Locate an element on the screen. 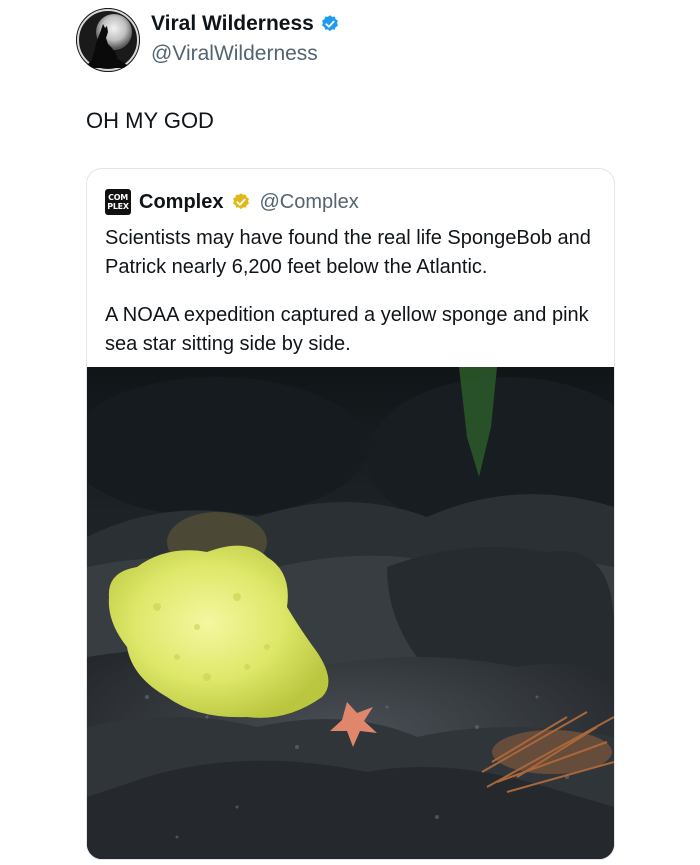 Image resolution: width=700 pixels, height=865 pixels. author-avatar is located at coordinates (108, 40).